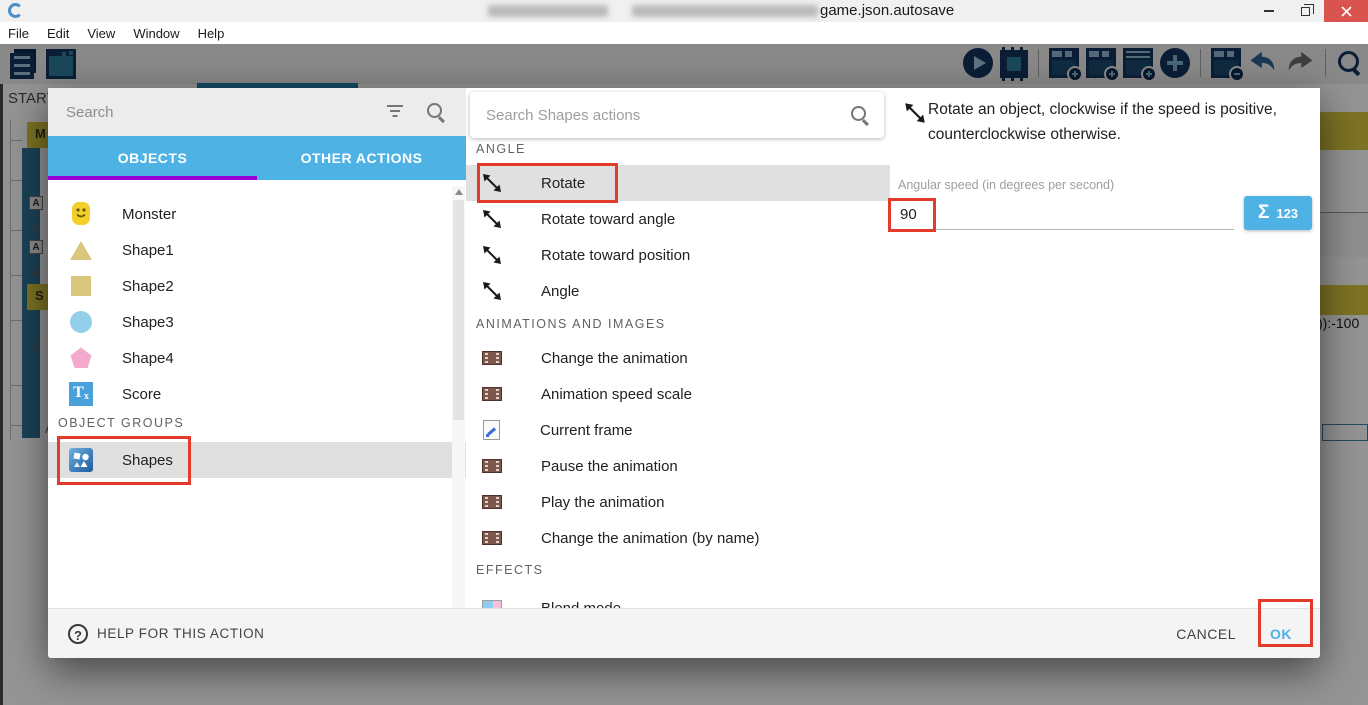 Image resolution: width=1368 pixels, height=705 pixels. Describe the element at coordinates (1263, 212) in the screenshot. I see `sigma-icon: Σ` at that location.